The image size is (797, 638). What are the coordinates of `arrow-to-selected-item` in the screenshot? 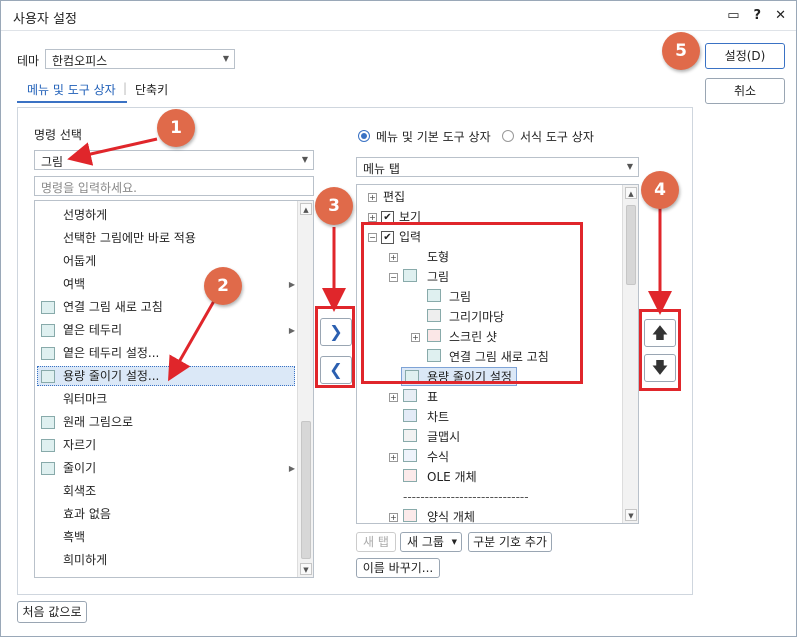 It's located at (192, 341).